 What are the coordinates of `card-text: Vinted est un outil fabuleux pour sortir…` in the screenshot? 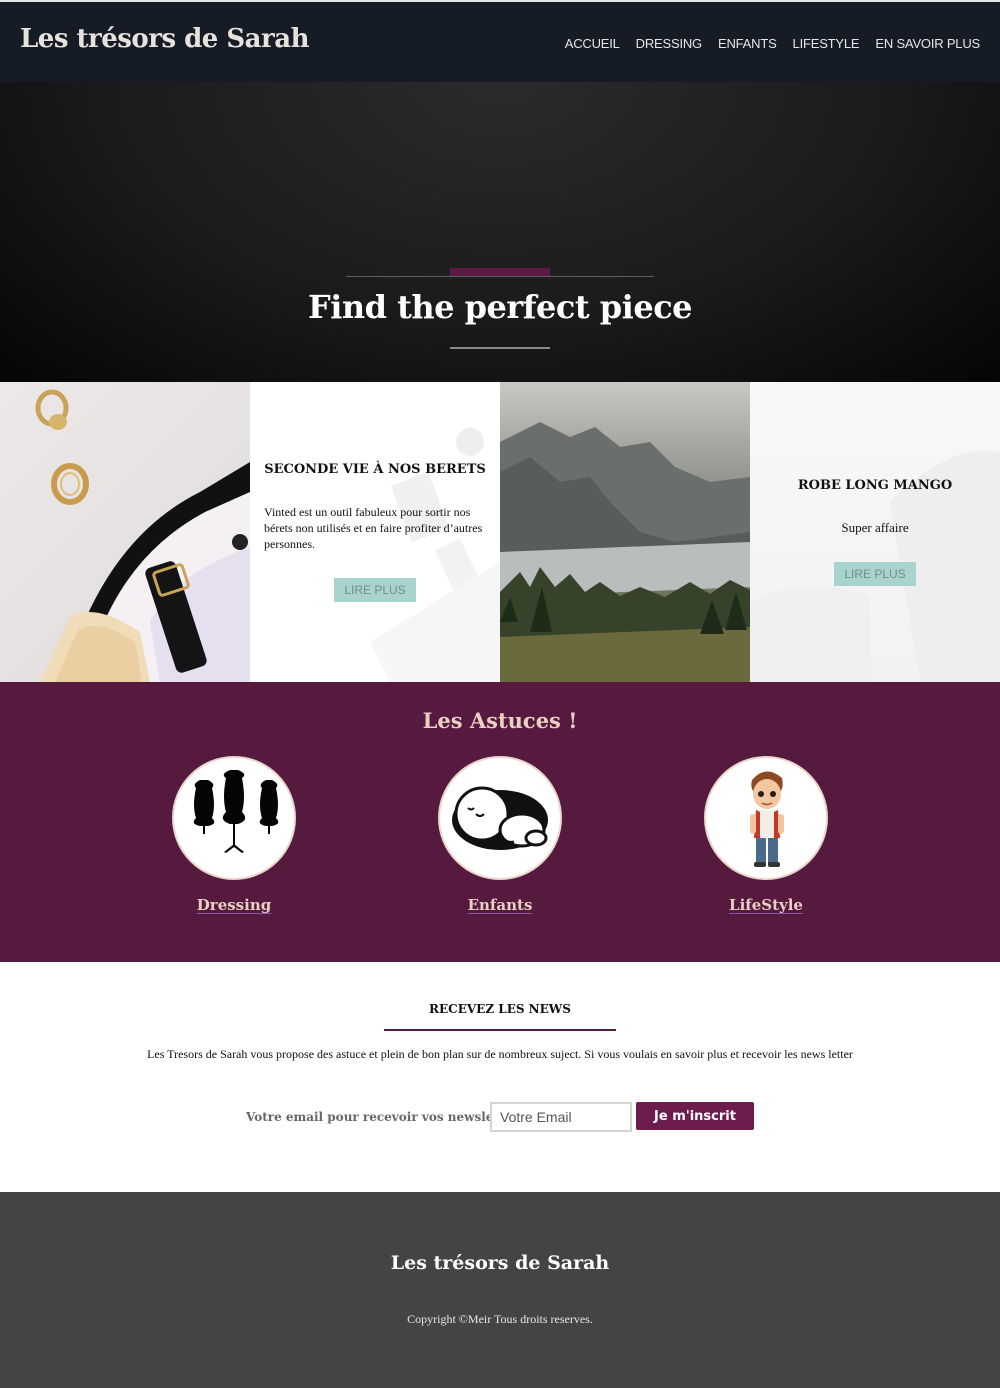 It's located at (373, 528).